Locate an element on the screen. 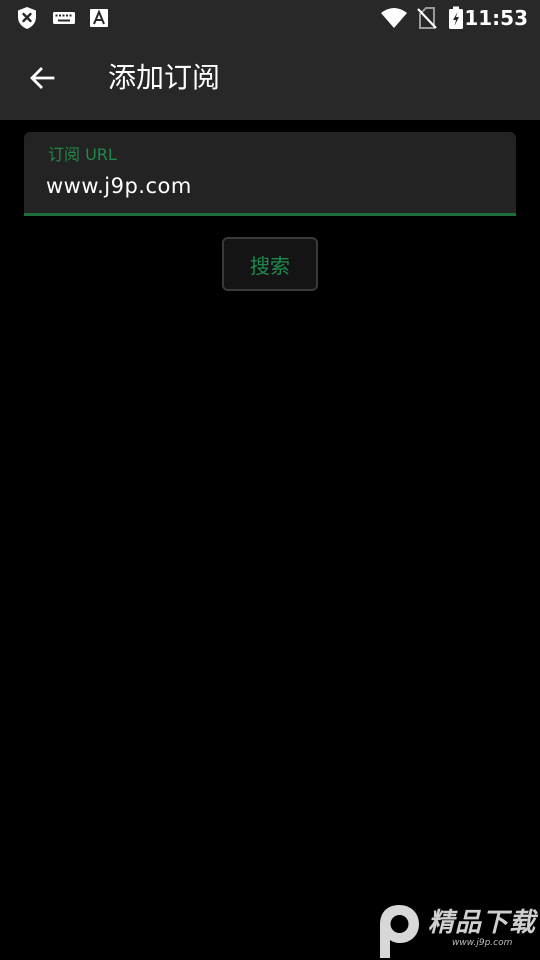 Image resolution: width=540 pixels, height=960 pixels. battery-charging-icon is located at coordinates (456, 17).